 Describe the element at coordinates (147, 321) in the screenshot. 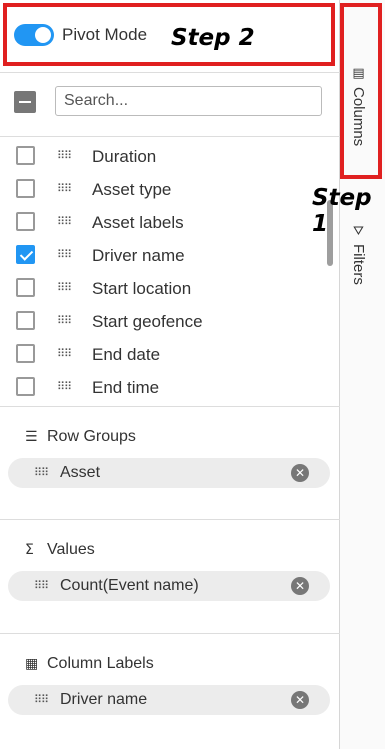

I see `column-label: Start geofence` at that location.